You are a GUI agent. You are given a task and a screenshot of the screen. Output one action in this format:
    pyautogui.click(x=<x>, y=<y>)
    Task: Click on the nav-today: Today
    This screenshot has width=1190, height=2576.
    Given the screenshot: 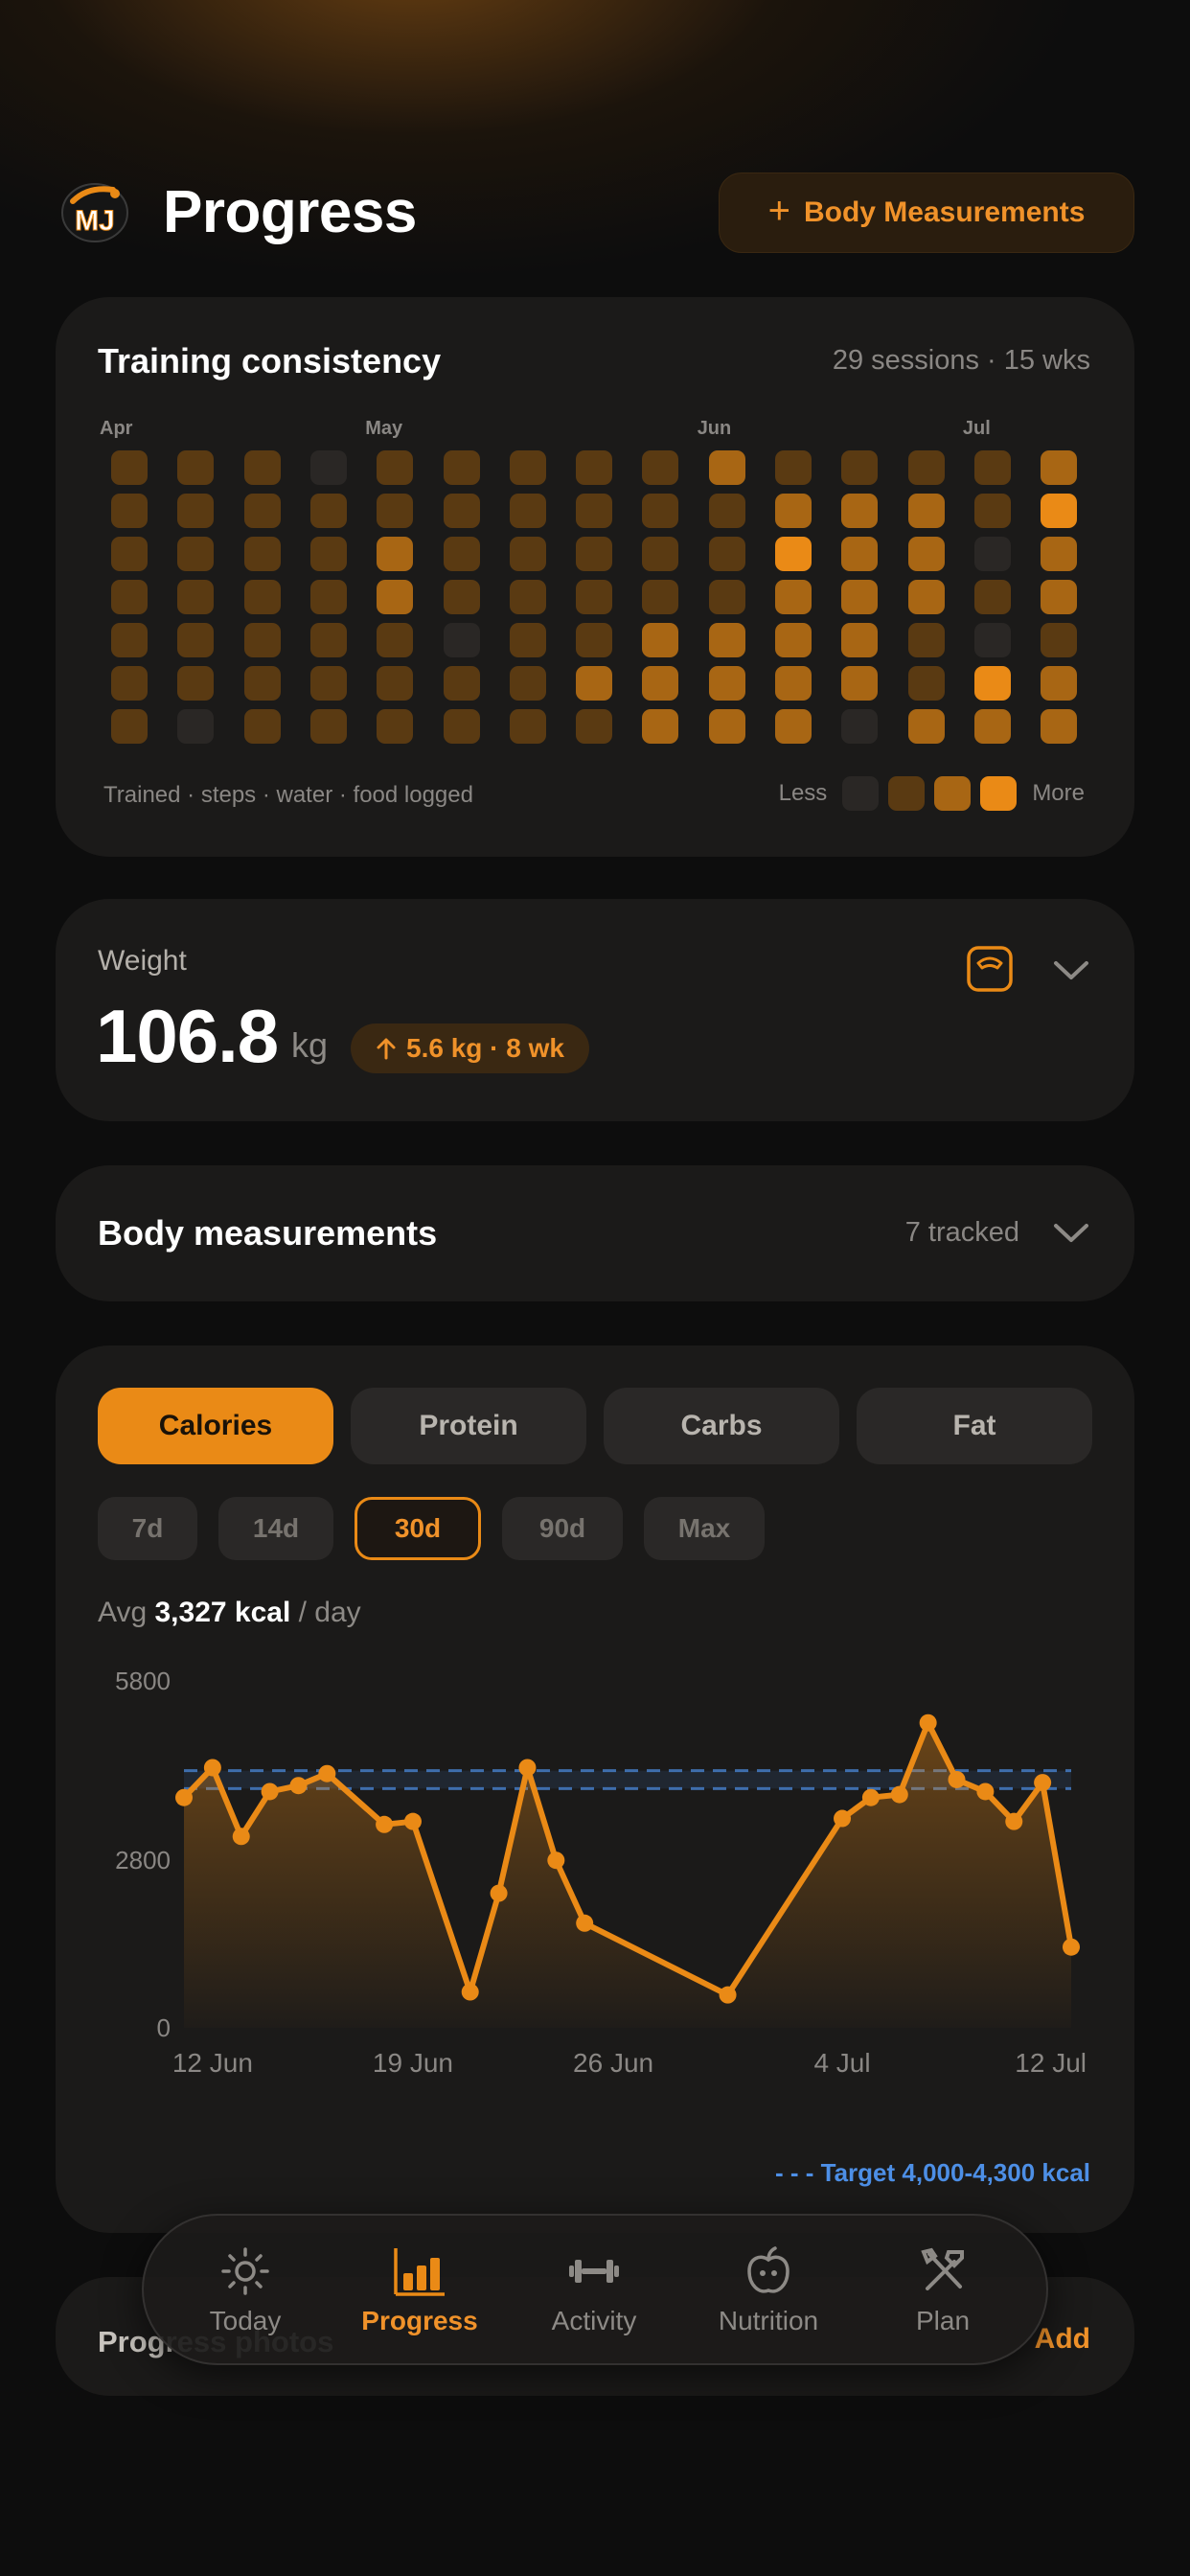 What is the action you would take?
    pyautogui.click(x=246, y=2290)
    